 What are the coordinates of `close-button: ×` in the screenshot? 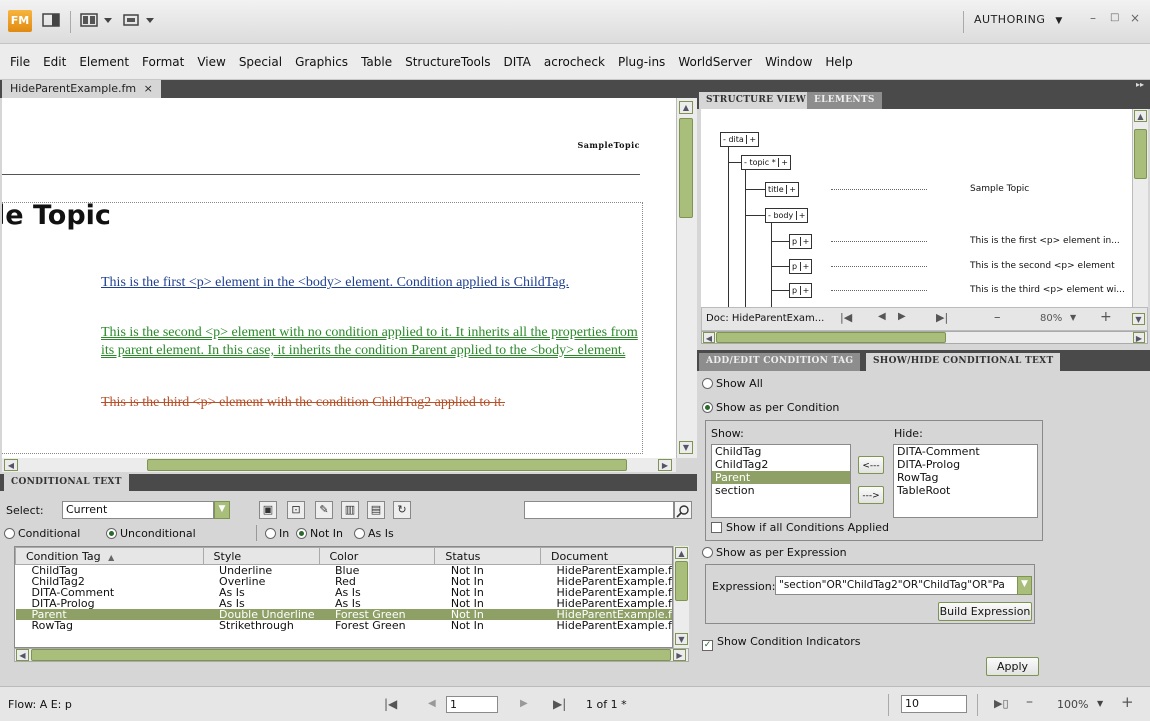 It's located at (1135, 18).